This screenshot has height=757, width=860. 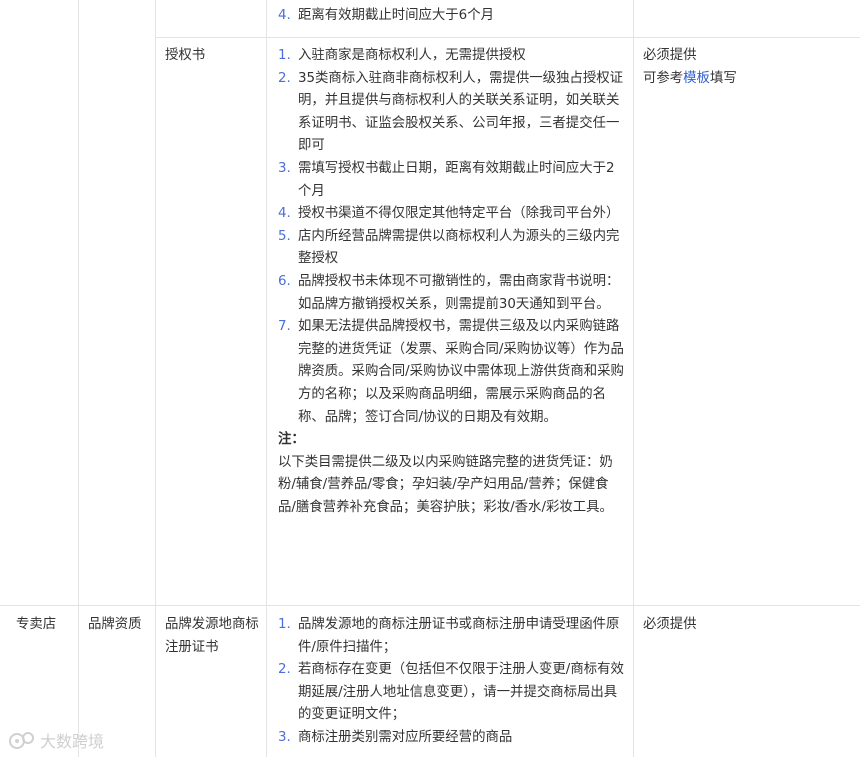 I want to click on list-item: 4. 距离有效期截止时间应大于6个月, so click(x=451, y=16).